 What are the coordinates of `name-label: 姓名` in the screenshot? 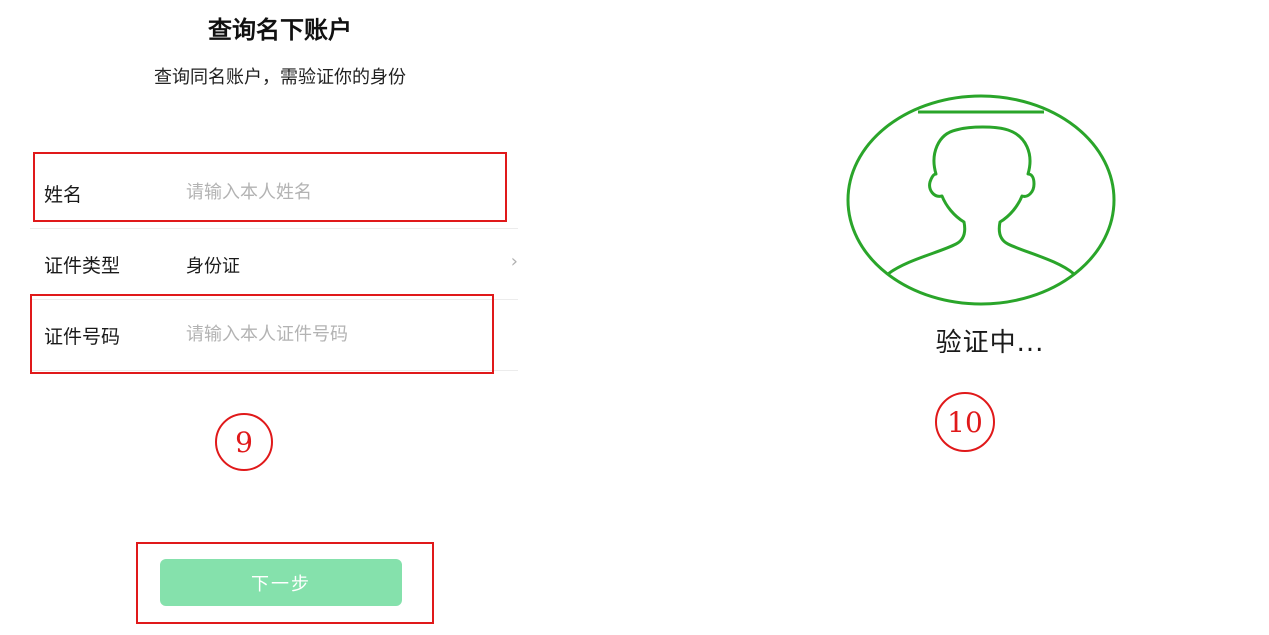 It's located at (63, 195).